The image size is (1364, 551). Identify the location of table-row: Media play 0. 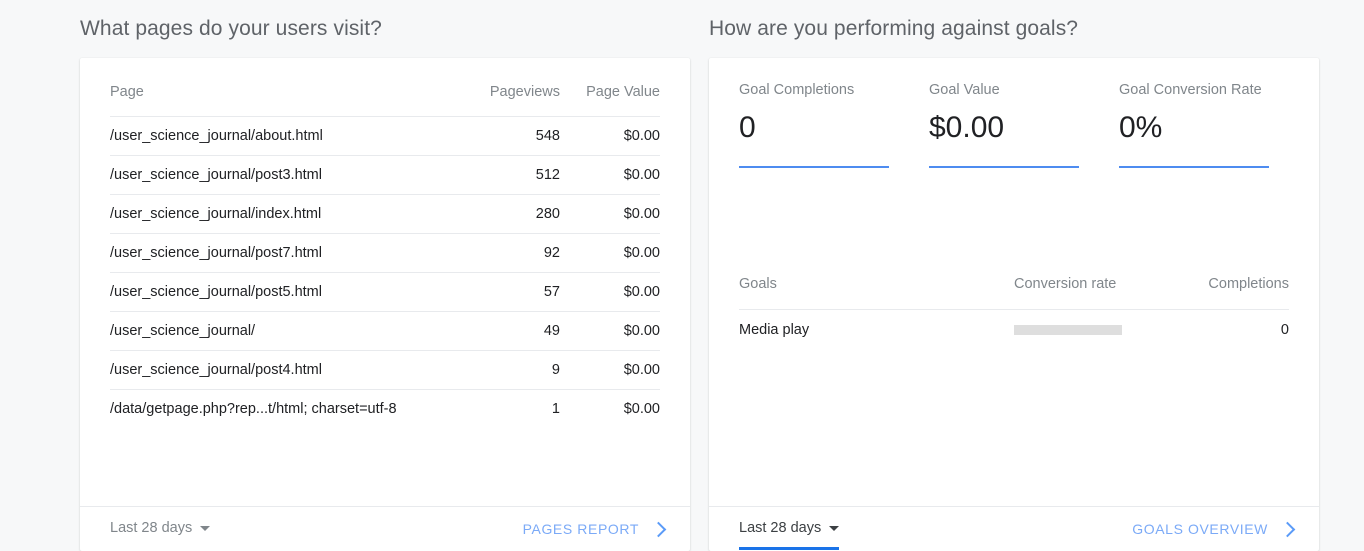
(1014, 329).